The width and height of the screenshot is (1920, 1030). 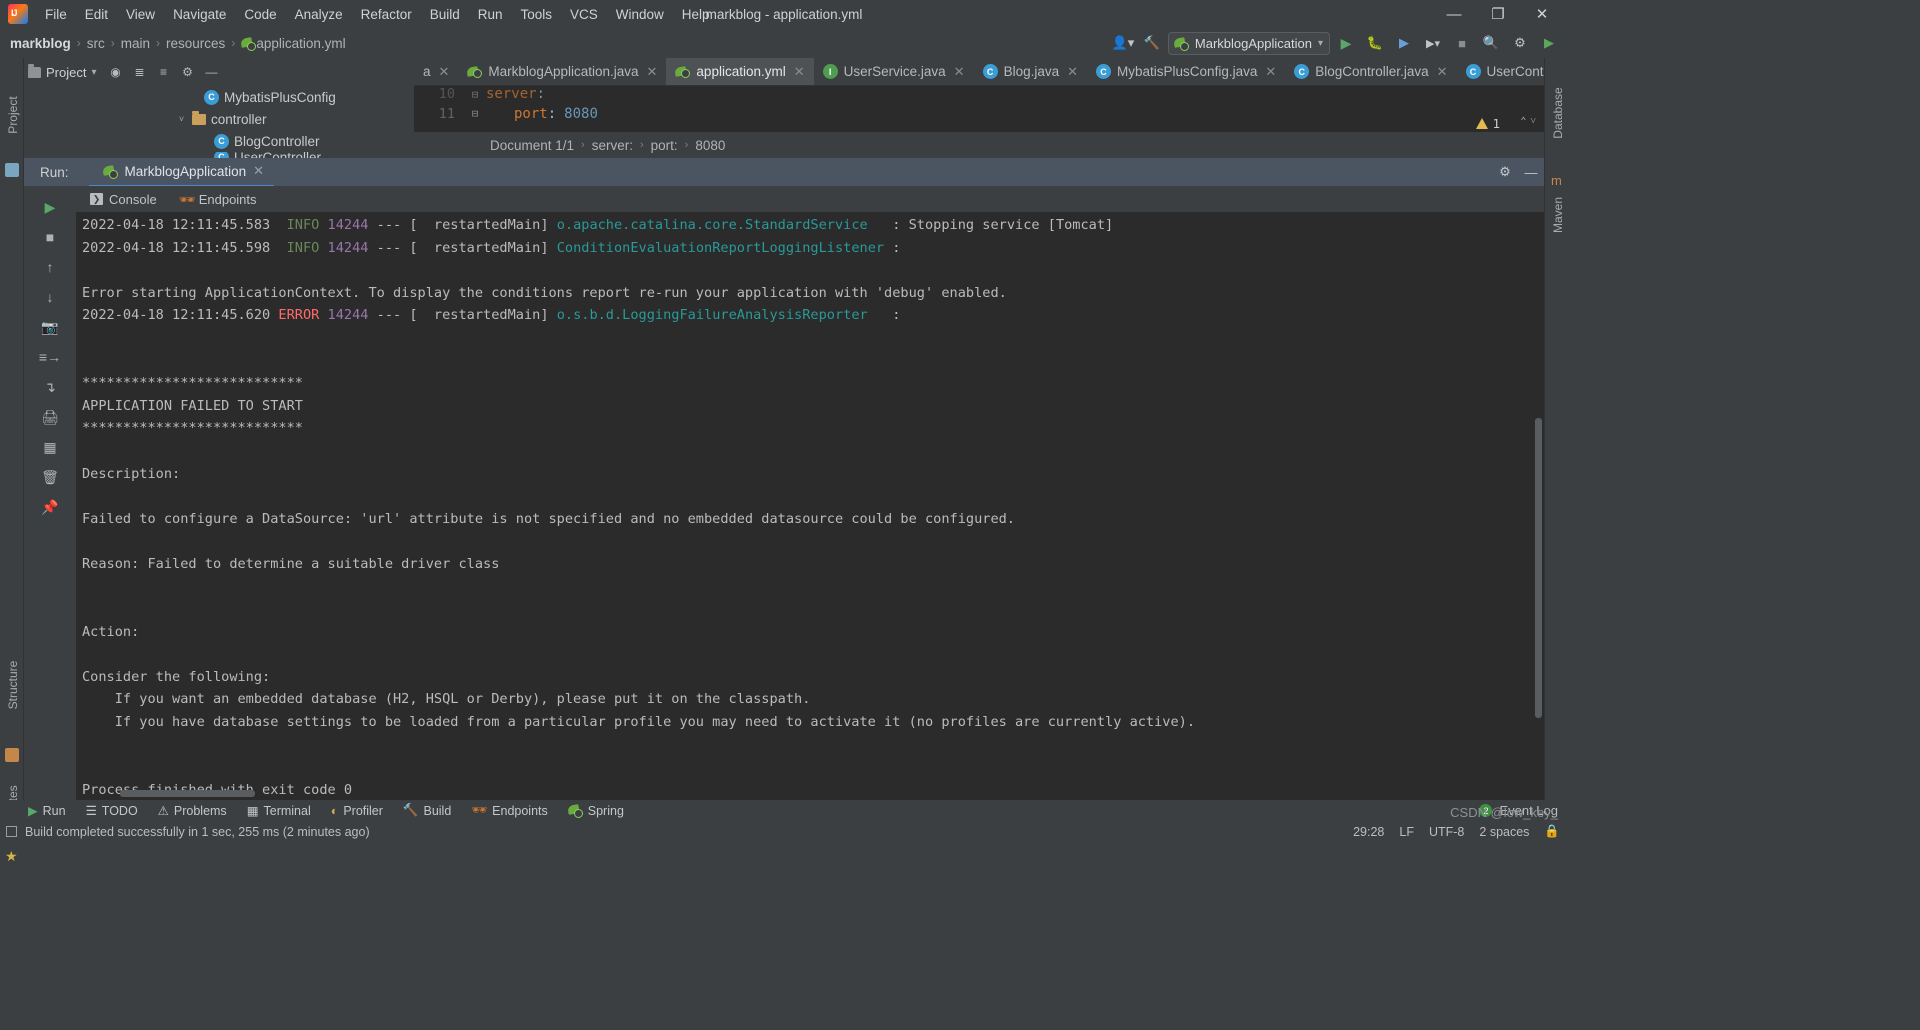 What do you see at coordinates (612, 145) in the screenshot?
I see `editor-breadcrumb-server: server:` at bounding box center [612, 145].